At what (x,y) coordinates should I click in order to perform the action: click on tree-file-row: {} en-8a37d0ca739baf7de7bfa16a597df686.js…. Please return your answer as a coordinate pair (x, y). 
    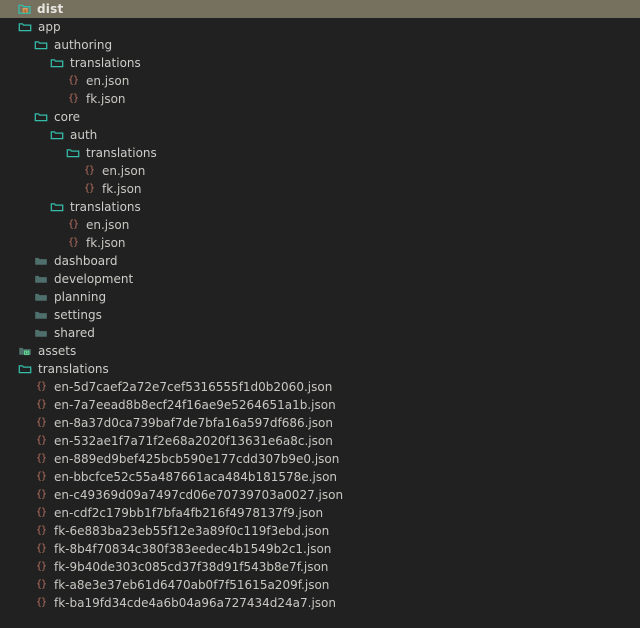
    Looking at the image, I should click on (320, 423).